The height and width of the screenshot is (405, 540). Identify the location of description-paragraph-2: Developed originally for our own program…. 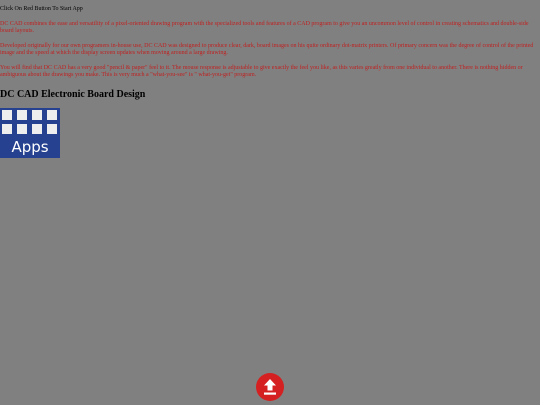
(267, 49).